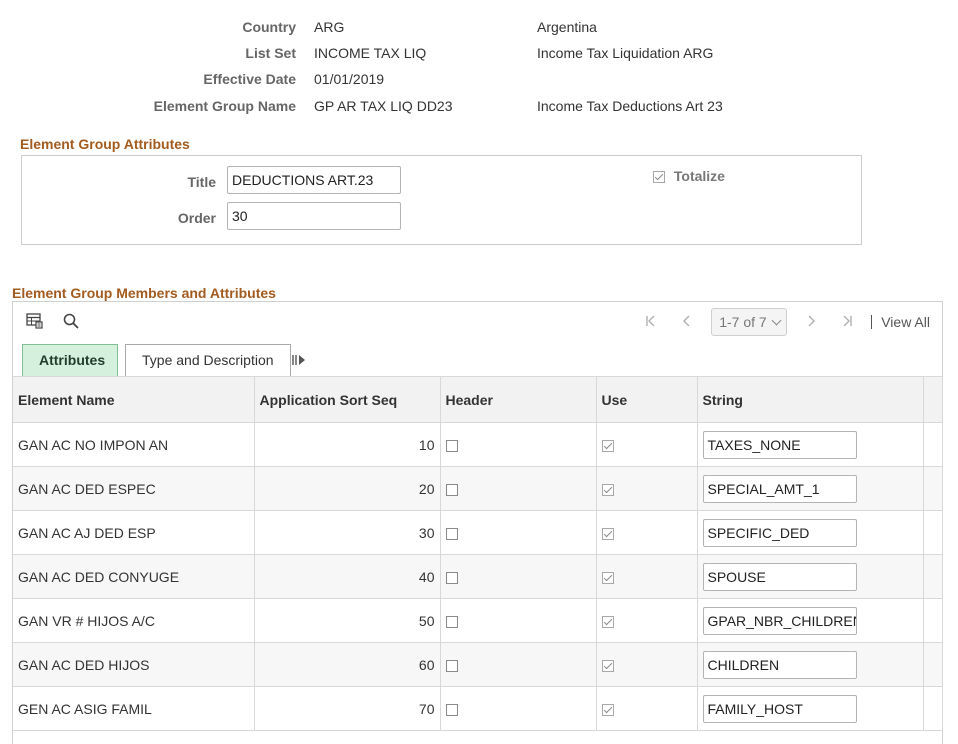 The width and height of the screenshot is (958, 744). I want to click on country-label: Country, so click(269, 27).